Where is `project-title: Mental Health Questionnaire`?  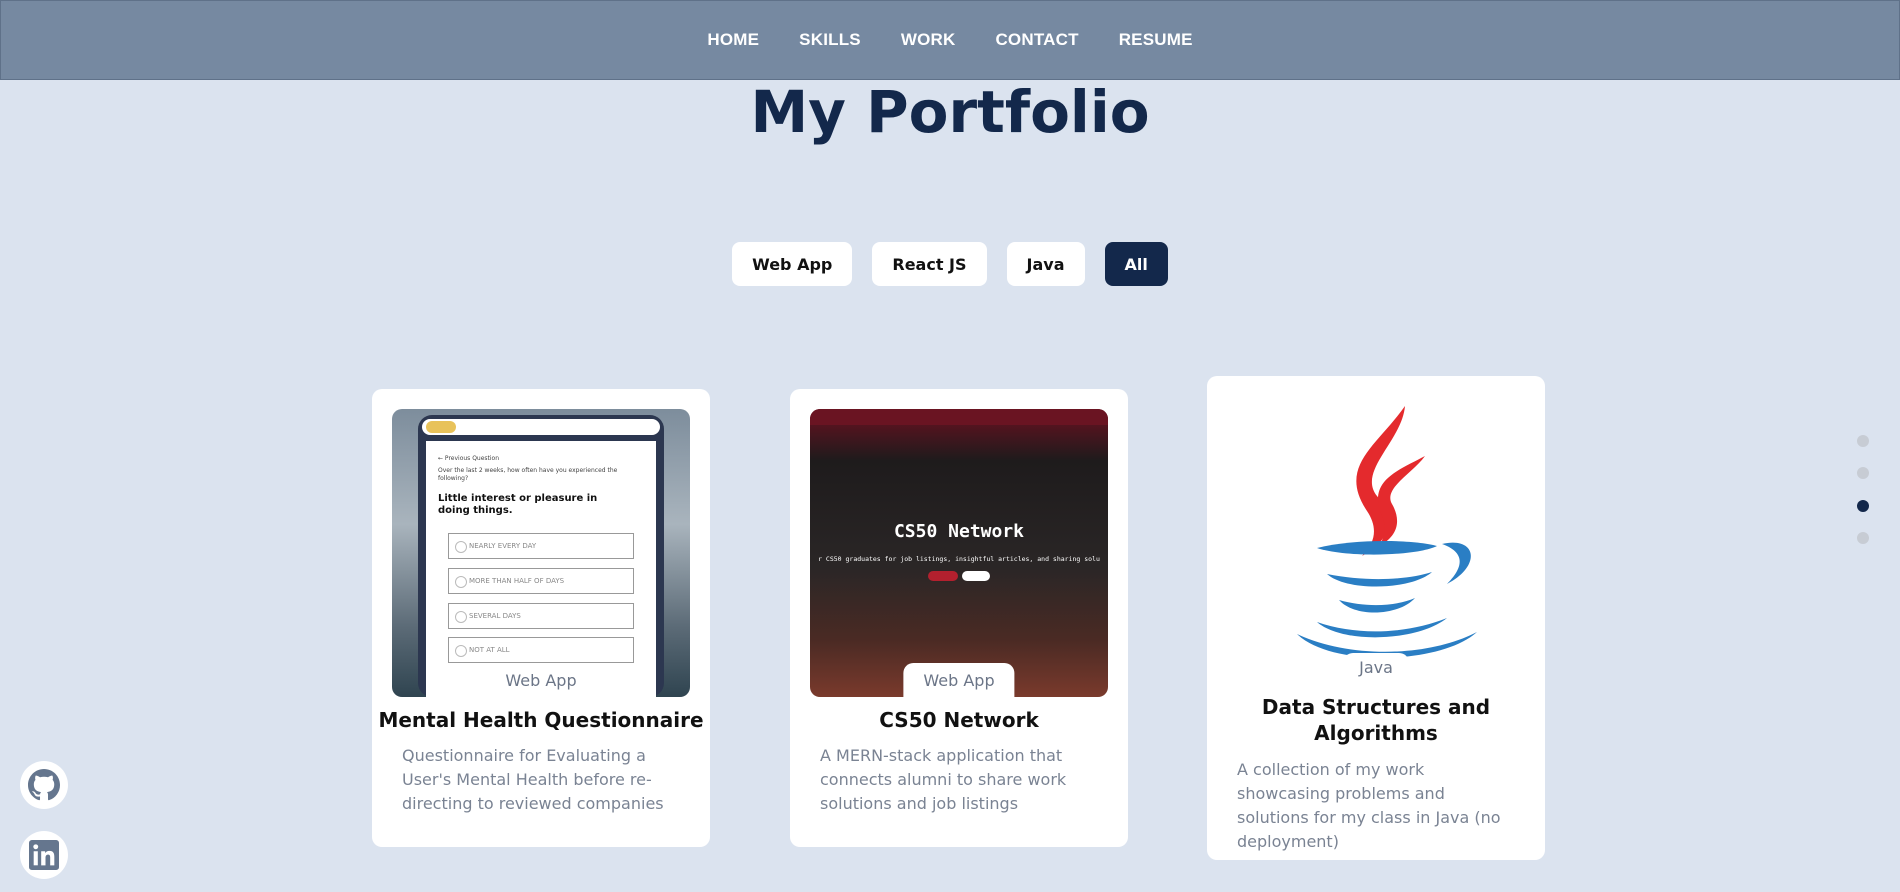 project-title: Mental Health Questionnaire is located at coordinates (541, 720).